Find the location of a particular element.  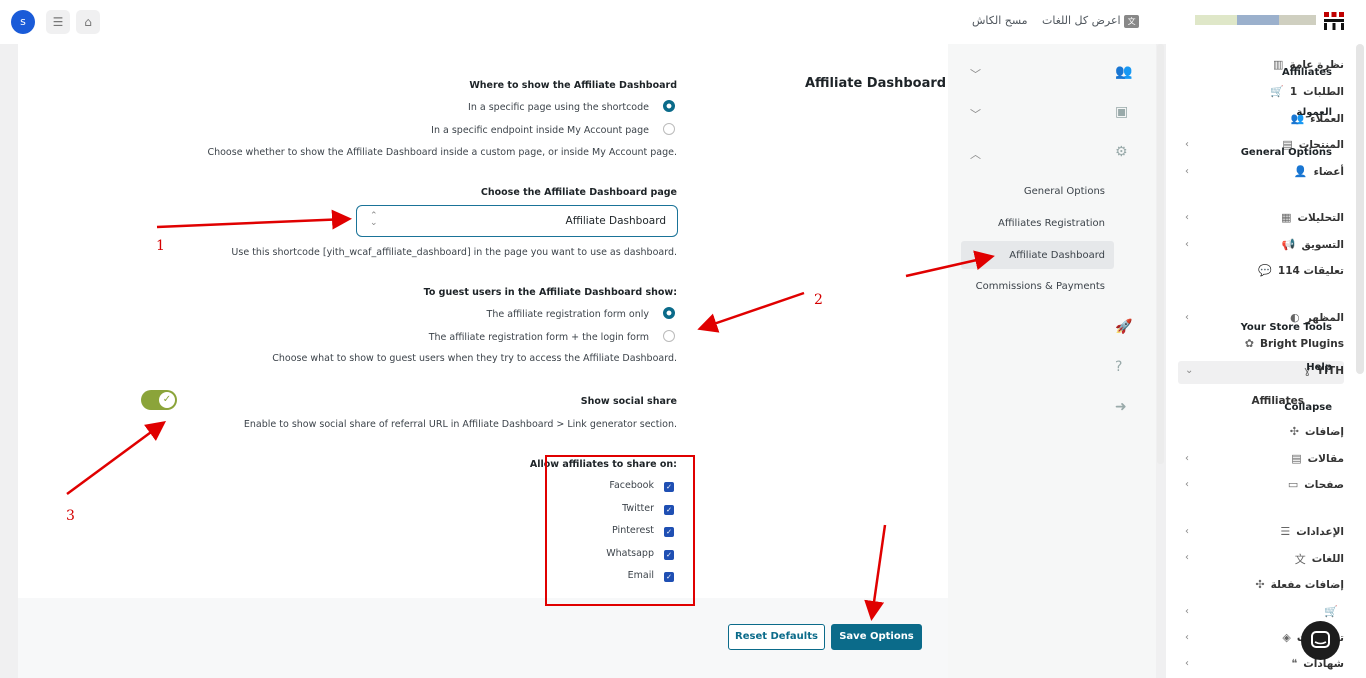

admin-menu-label: اللغات is located at coordinates (1327, 559).